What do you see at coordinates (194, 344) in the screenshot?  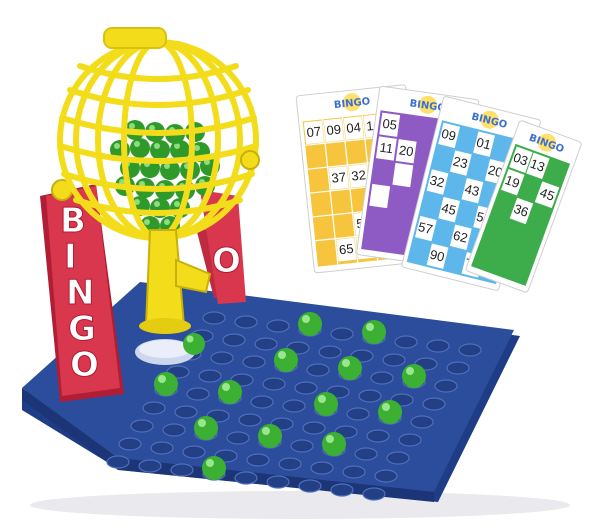 I see `dropped-ball` at bounding box center [194, 344].